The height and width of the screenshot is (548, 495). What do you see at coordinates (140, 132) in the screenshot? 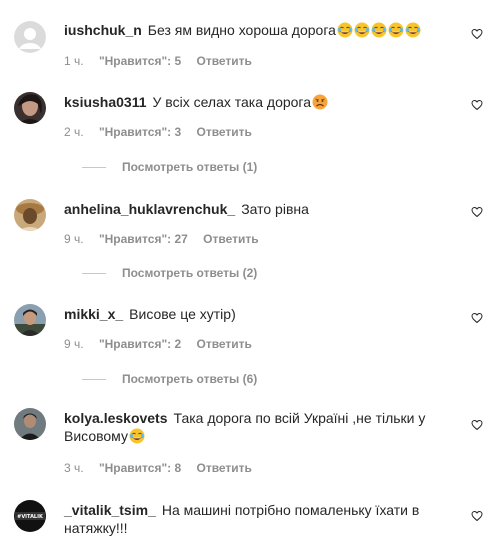
I see `comment-likes: "Нравится": 3` at bounding box center [140, 132].